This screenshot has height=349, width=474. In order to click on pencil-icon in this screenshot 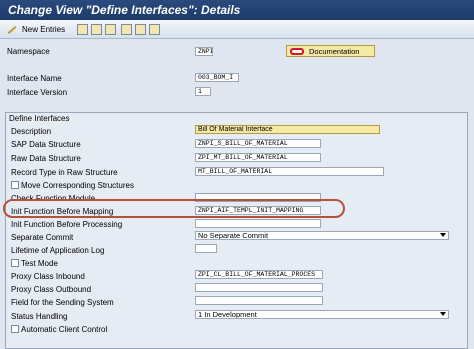, I will do `click(11, 29)`.